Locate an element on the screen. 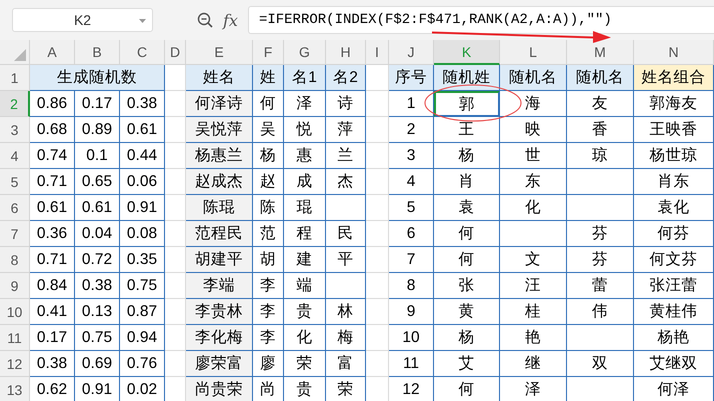  row-header: 1 is located at coordinates (15, 78).